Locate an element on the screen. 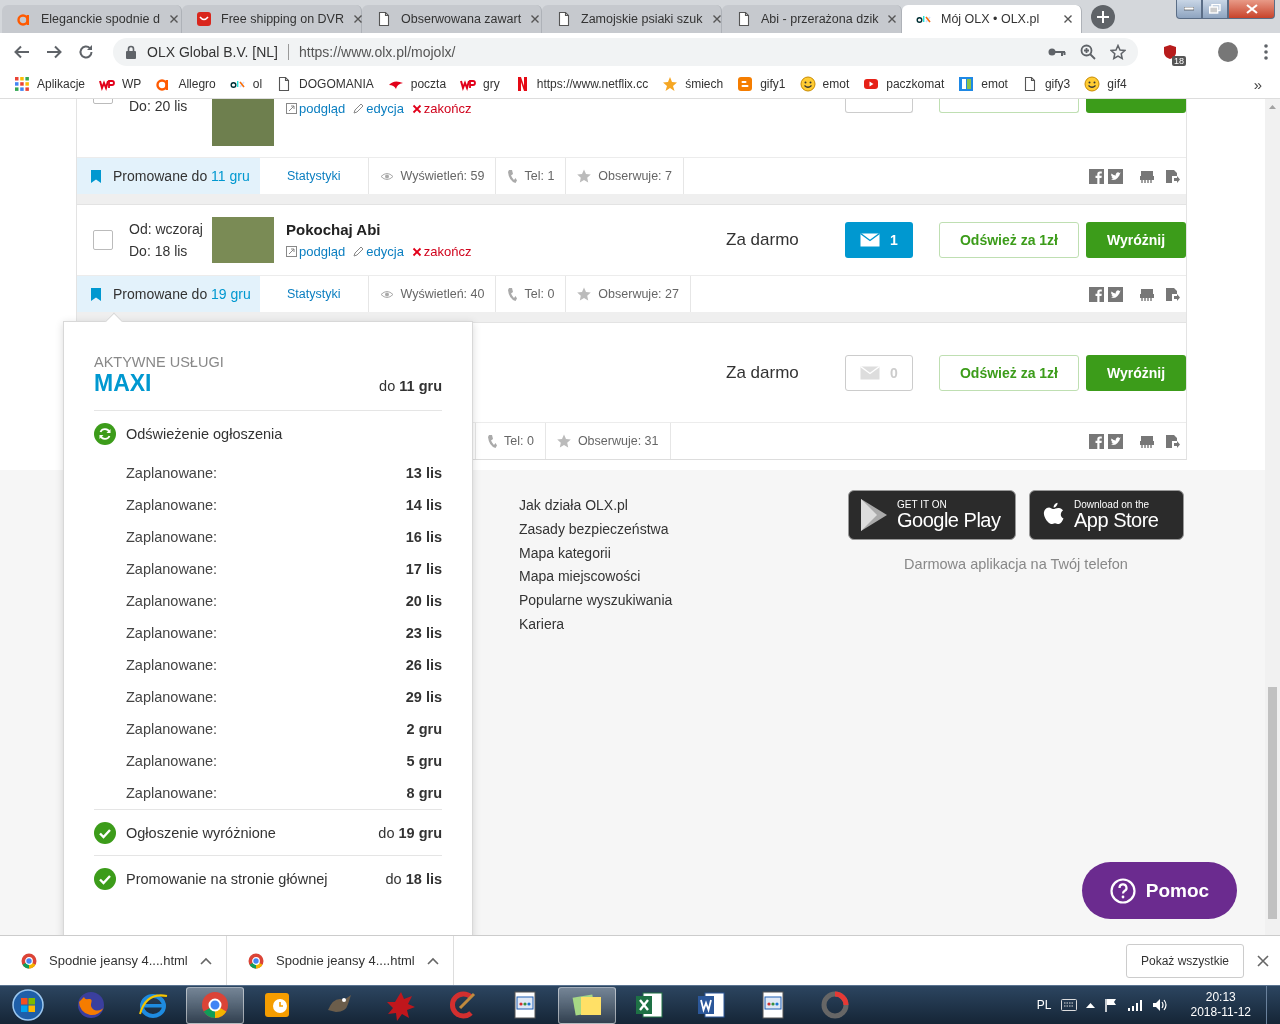 Image resolution: width=1280 pixels, height=1024 pixels. address-bar: OLX Global B.V. [NL] https://www.olx.pl/mojolx/ is located at coordinates (625, 51).